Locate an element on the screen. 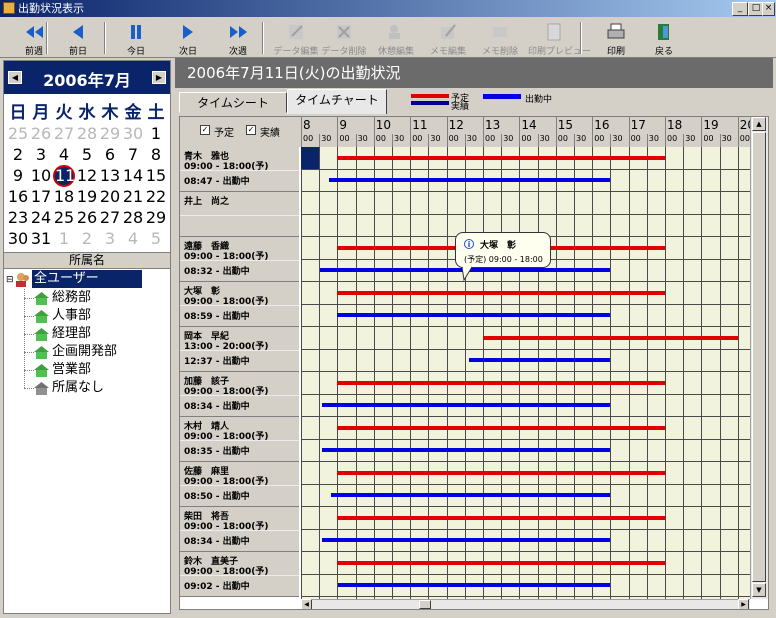  calendar-day: 14 is located at coordinates (133, 176).